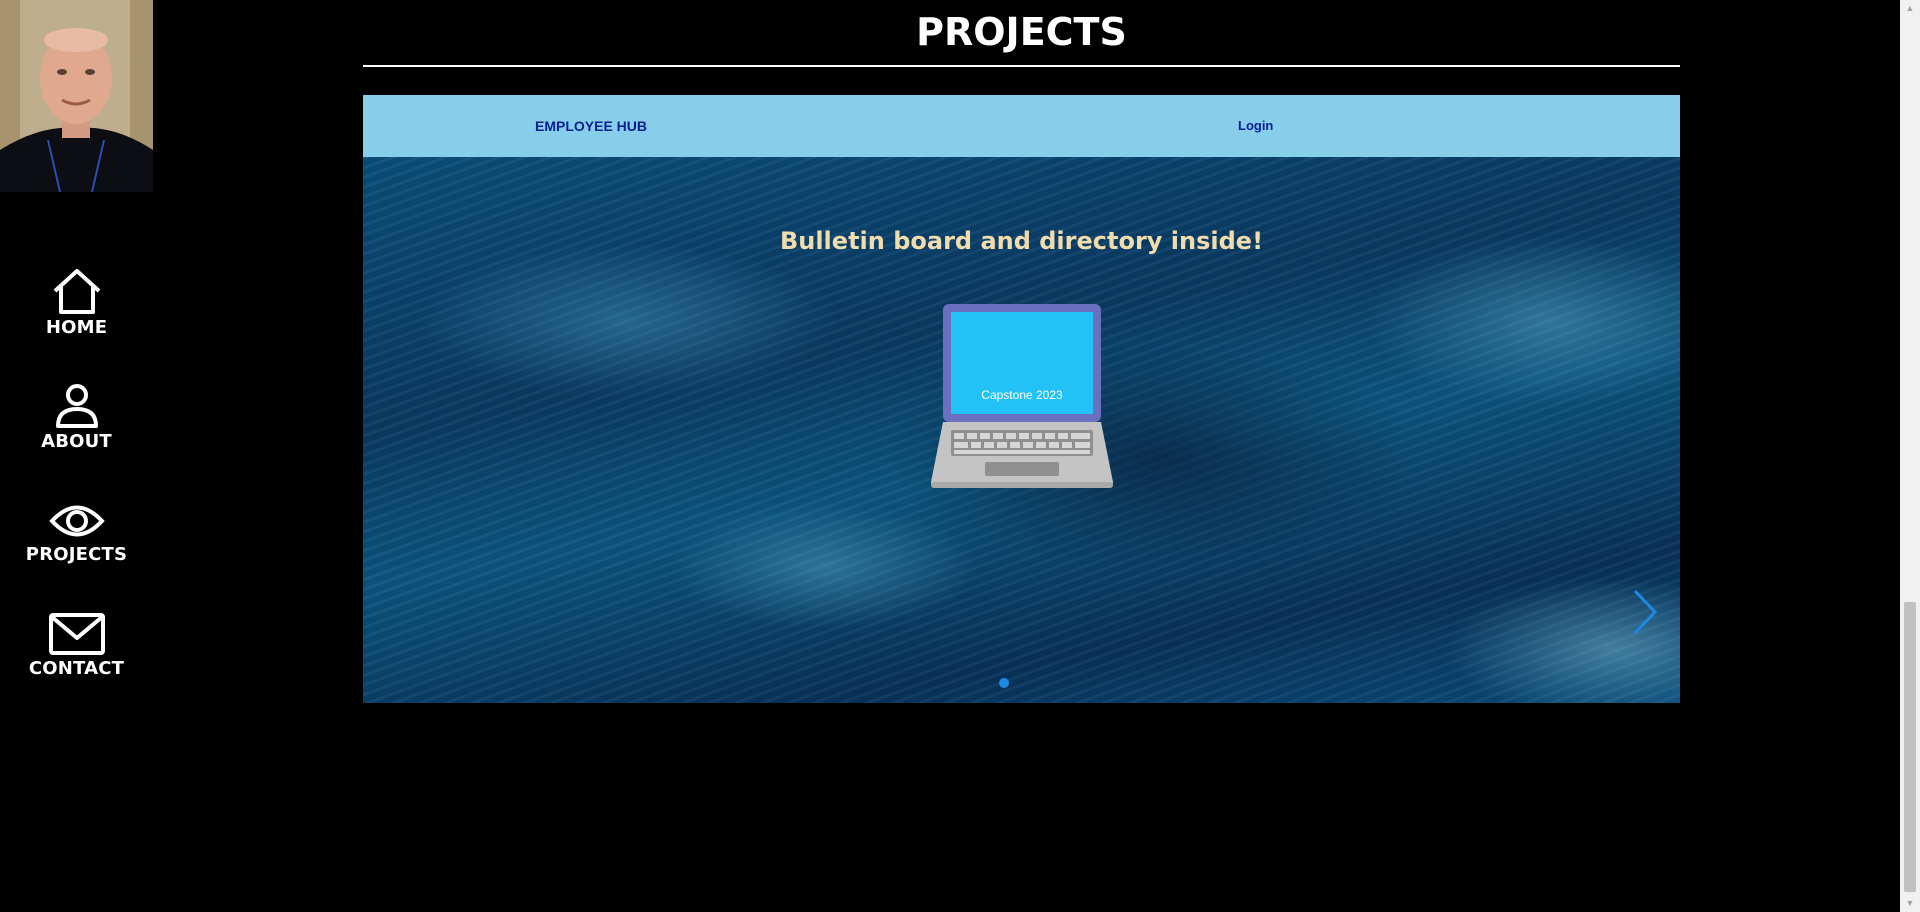 This screenshot has width=1920, height=912. I want to click on sidebar-item-label: CONTACT, so click(76, 668).